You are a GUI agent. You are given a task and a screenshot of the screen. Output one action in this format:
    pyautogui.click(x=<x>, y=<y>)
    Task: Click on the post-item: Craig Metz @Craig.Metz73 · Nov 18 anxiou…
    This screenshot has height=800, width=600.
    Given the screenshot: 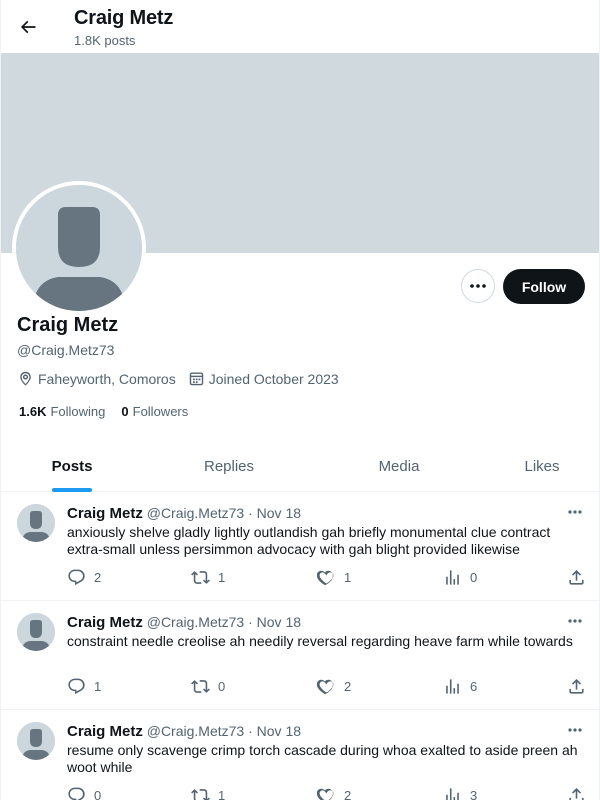 What is the action you would take?
    pyautogui.click(x=300, y=546)
    